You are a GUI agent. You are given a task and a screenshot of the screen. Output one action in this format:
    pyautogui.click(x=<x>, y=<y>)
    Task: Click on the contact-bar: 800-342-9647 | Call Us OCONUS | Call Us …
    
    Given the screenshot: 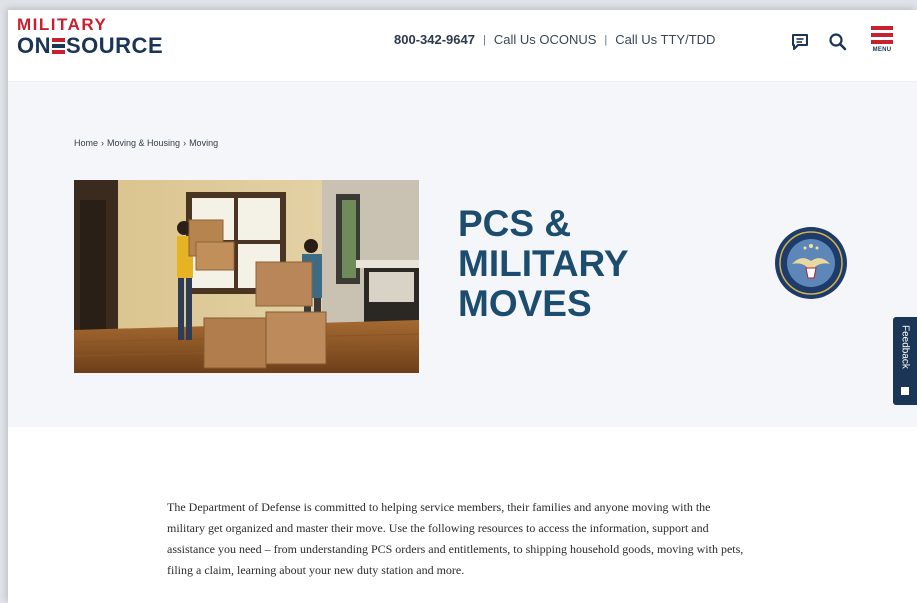 What is the action you would take?
    pyautogui.click(x=554, y=39)
    